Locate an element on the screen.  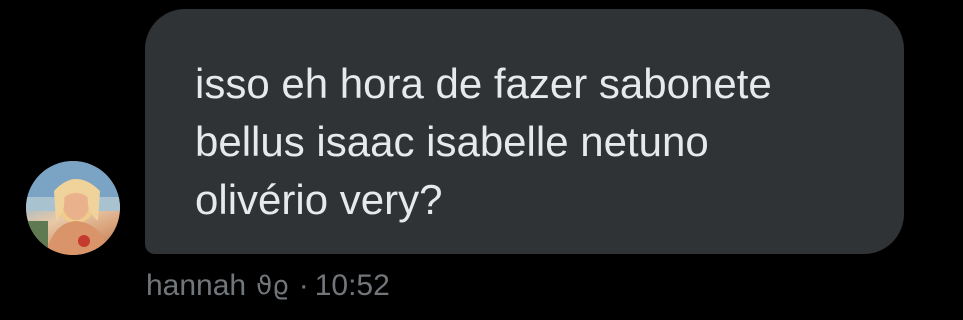
sender-avatar is located at coordinates (73, 208).